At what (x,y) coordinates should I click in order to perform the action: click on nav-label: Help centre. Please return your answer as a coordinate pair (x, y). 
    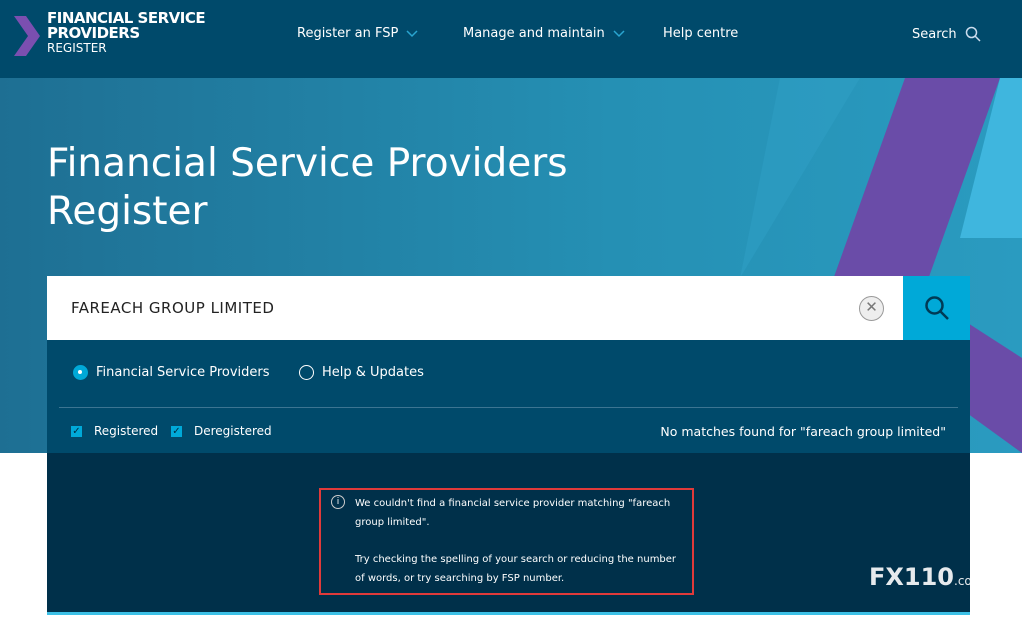
    Looking at the image, I should click on (701, 33).